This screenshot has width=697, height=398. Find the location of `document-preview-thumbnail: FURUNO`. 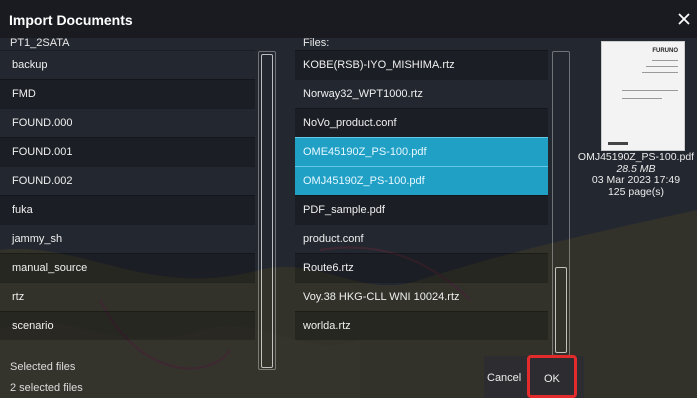

document-preview-thumbnail: FURUNO is located at coordinates (643, 96).